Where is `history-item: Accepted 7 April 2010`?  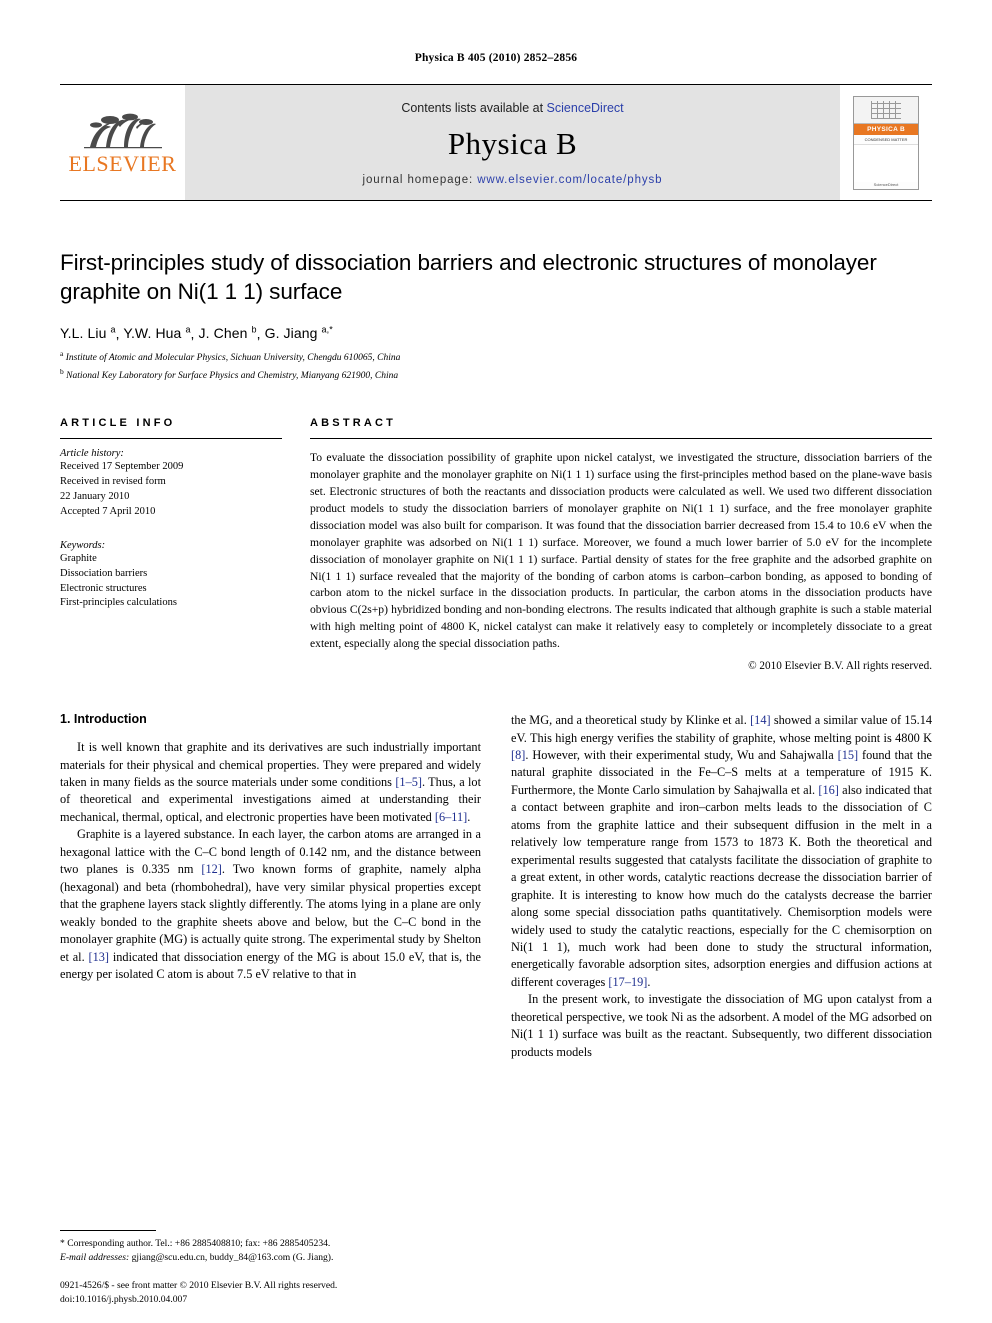
history-item: Accepted 7 April 2010 is located at coordinates (108, 511).